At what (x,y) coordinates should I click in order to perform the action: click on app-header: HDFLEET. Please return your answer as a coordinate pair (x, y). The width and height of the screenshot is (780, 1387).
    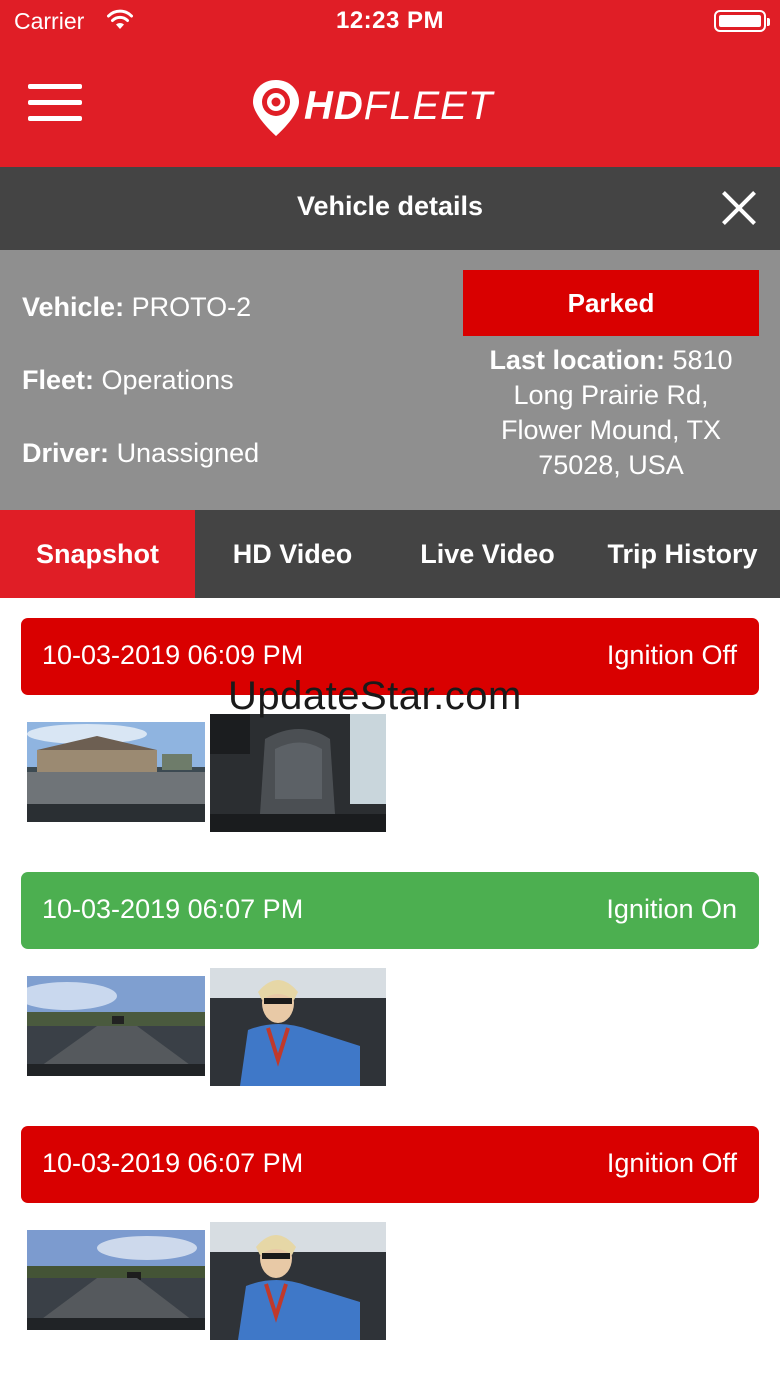
    Looking at the image, I should click on (390, 104).